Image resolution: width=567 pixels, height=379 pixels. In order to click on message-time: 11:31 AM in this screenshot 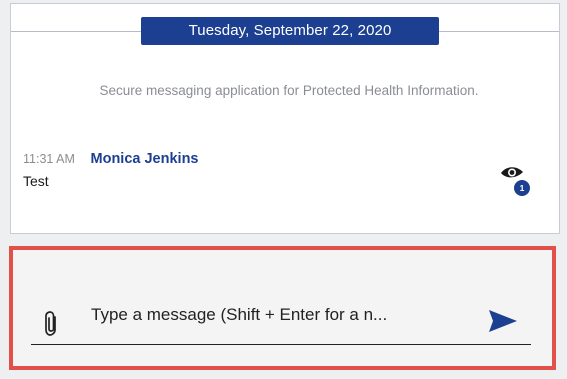, I will do `click(49, 159)`.